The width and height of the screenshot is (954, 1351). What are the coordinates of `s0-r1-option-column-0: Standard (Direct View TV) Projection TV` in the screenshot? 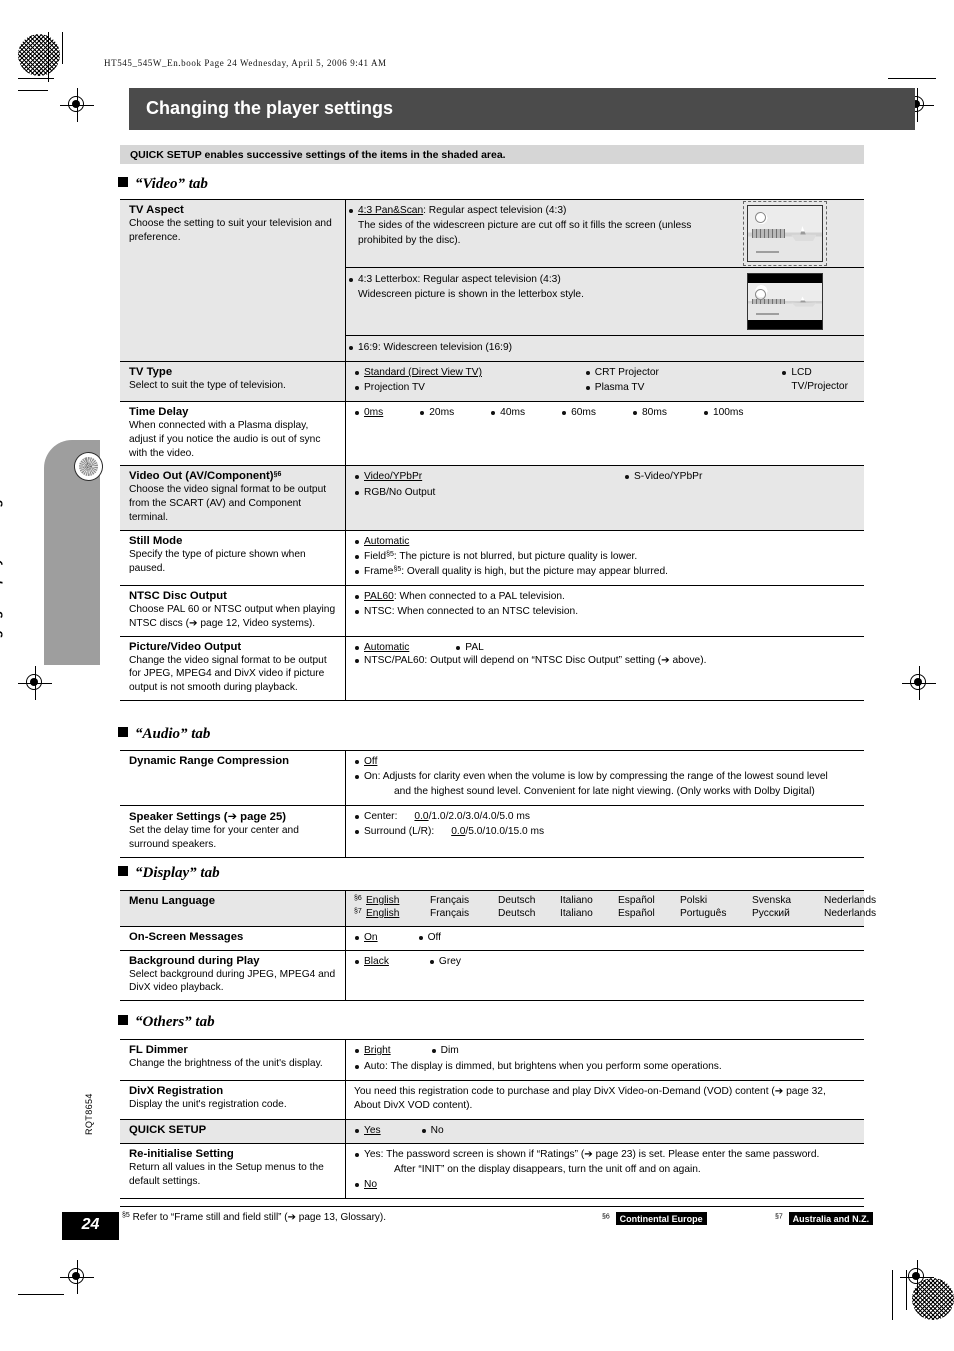 It's located at (469, 381).